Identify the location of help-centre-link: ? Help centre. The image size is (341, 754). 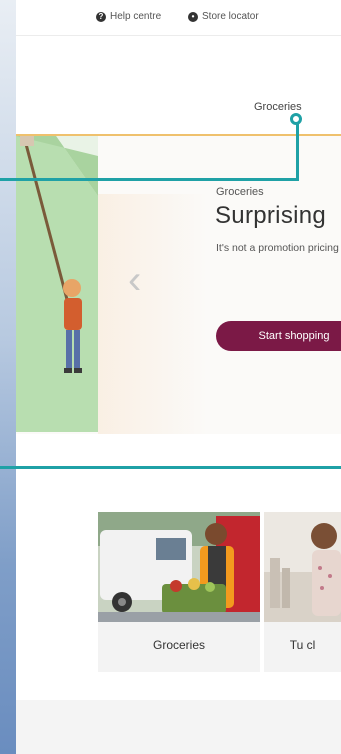
(128, 16).